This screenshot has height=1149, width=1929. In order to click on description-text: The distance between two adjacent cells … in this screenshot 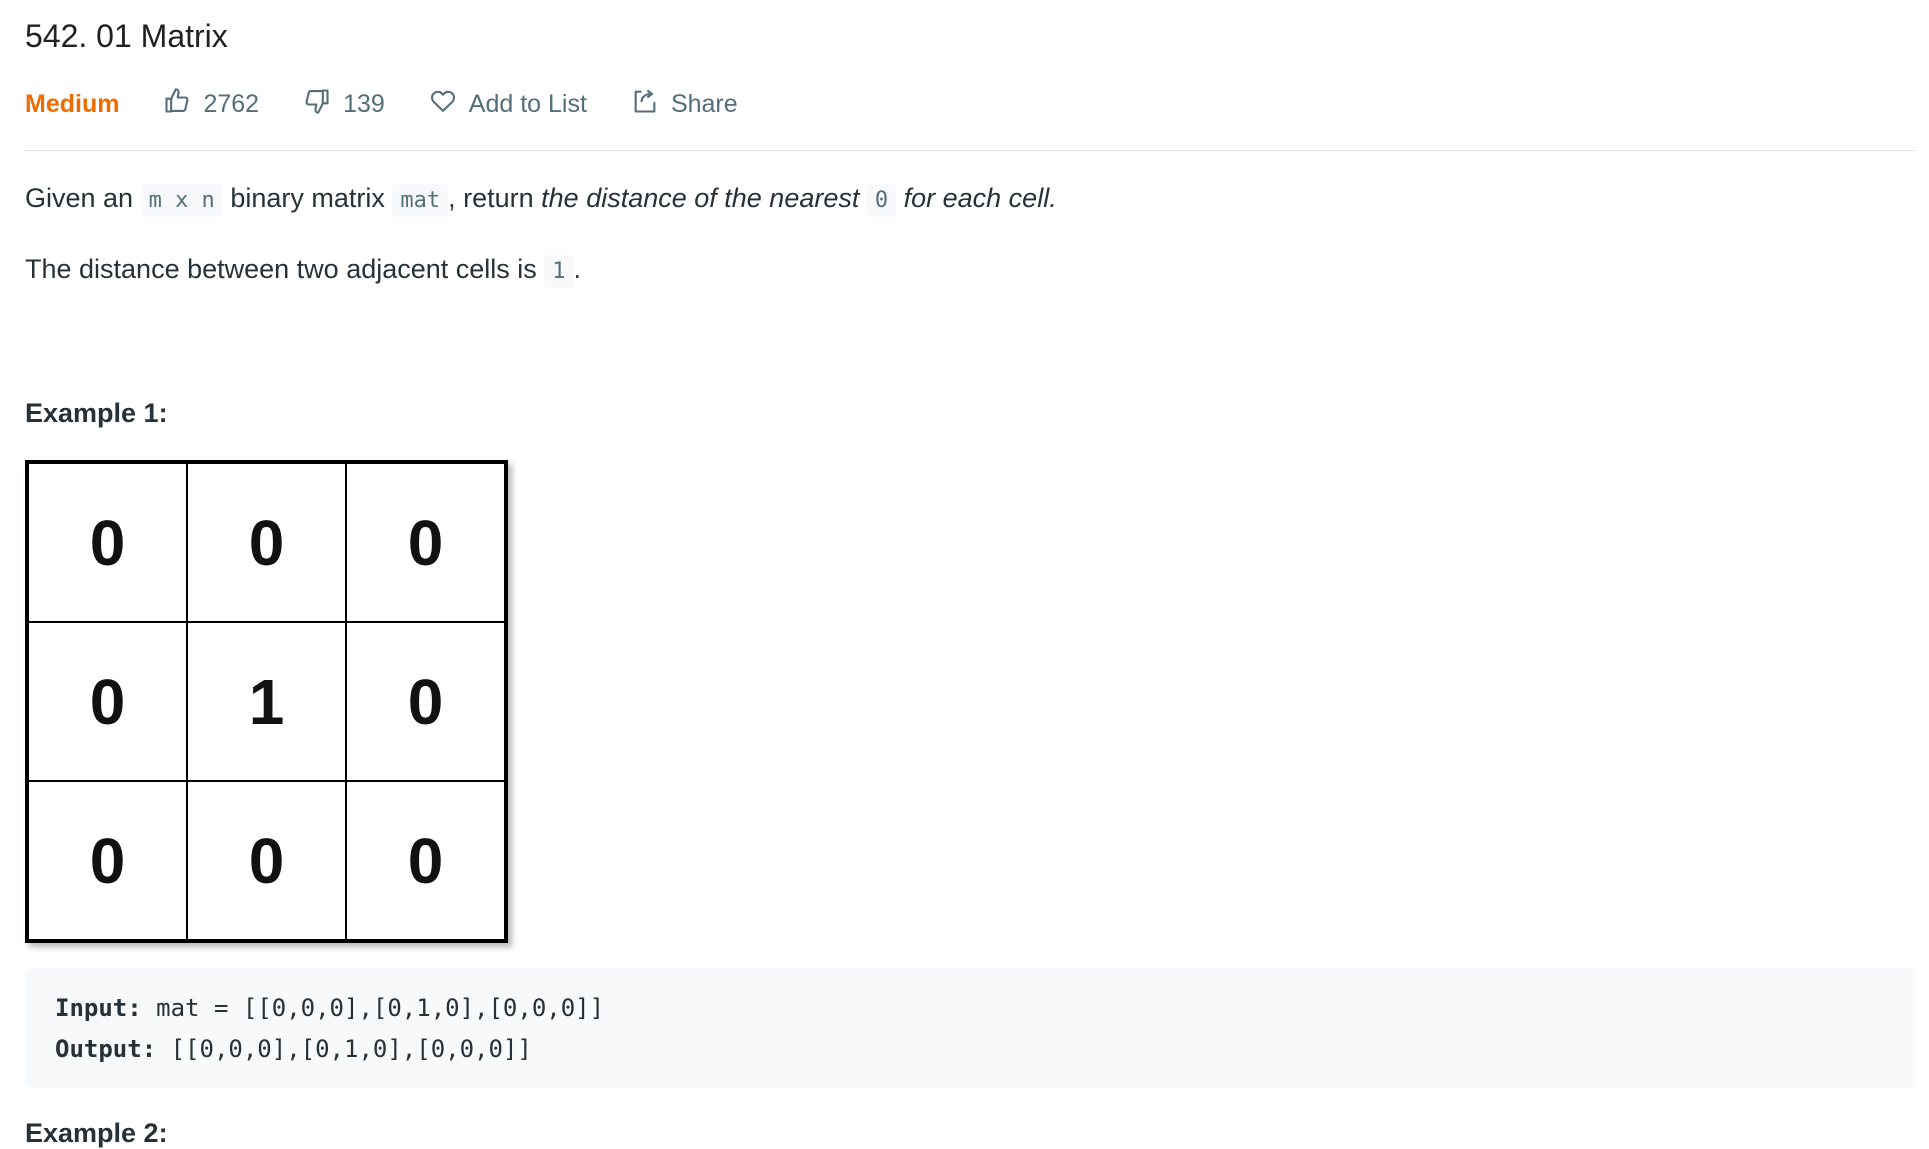, I will do `click(285, 269)`.